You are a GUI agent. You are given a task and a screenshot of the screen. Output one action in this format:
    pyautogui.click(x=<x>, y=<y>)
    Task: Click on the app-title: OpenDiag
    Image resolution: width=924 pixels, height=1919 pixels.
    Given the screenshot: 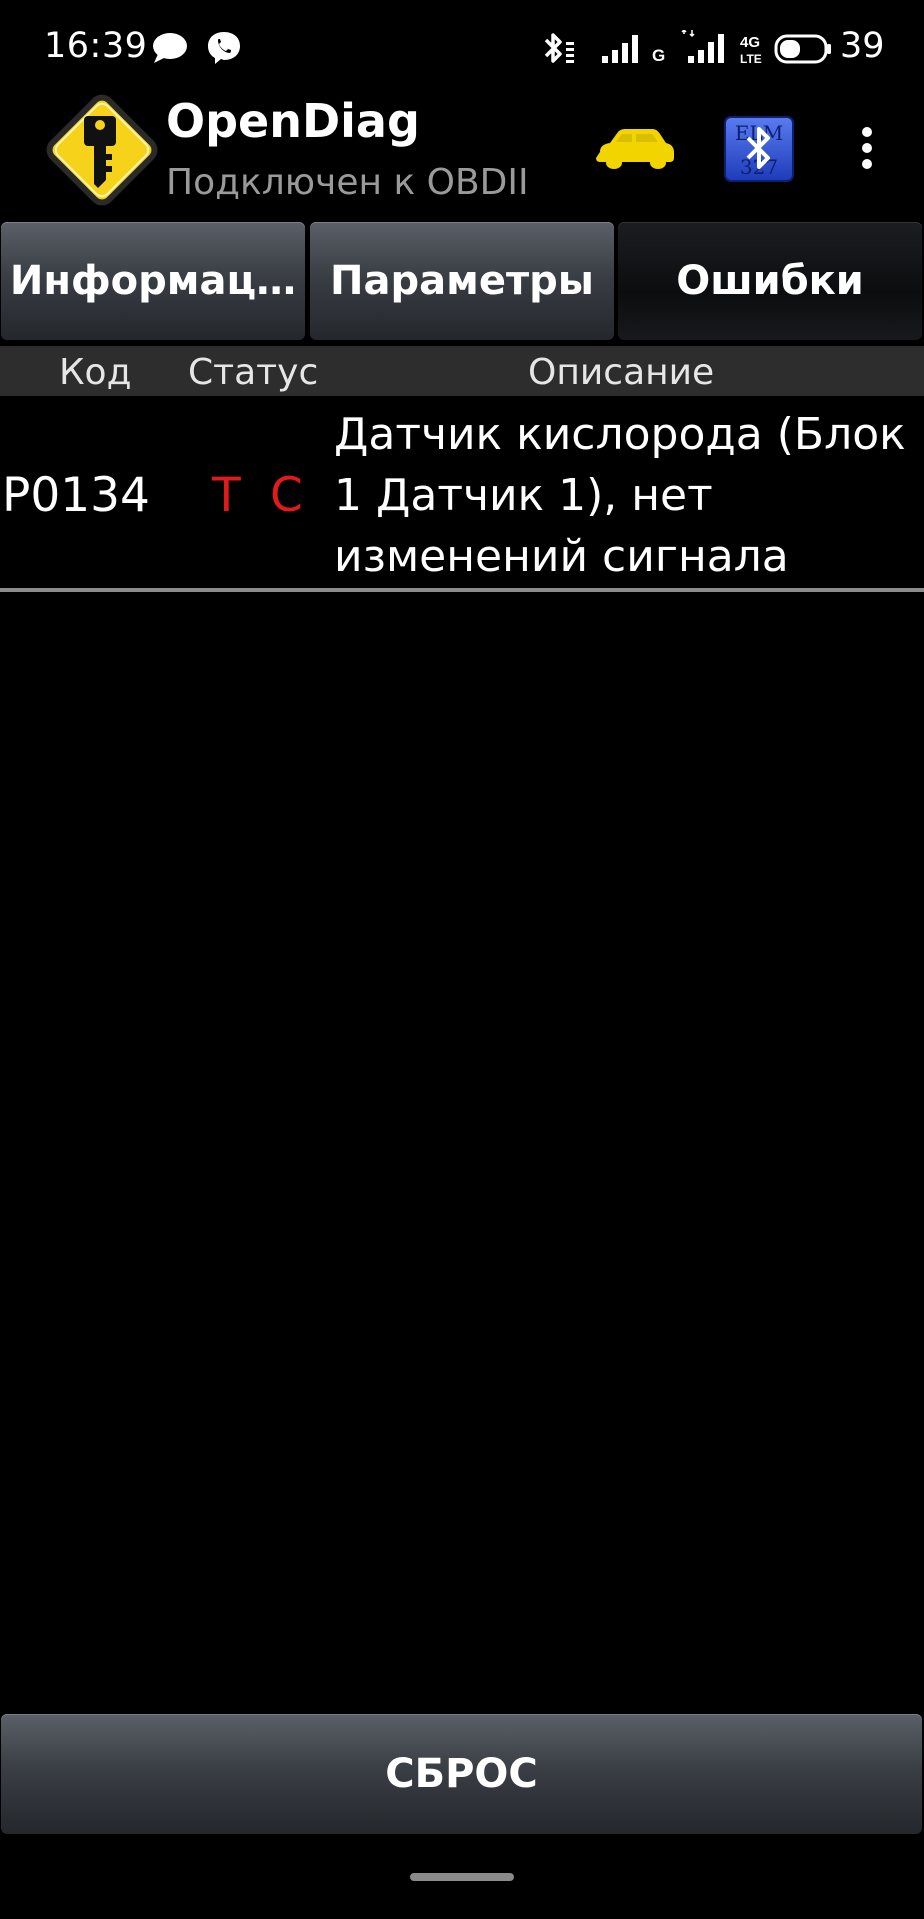 What is the action you would take?
    pyautogui.click(x=293, y=121)
    